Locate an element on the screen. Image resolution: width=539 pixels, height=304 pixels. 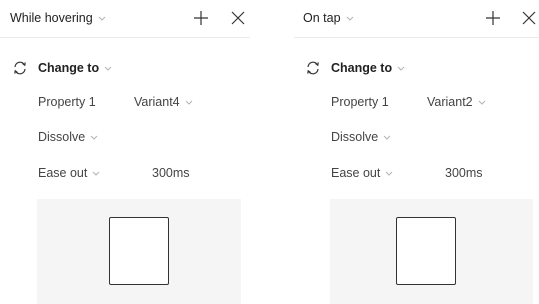
trigger-label: While hovering is located at coordinates (51, 18).